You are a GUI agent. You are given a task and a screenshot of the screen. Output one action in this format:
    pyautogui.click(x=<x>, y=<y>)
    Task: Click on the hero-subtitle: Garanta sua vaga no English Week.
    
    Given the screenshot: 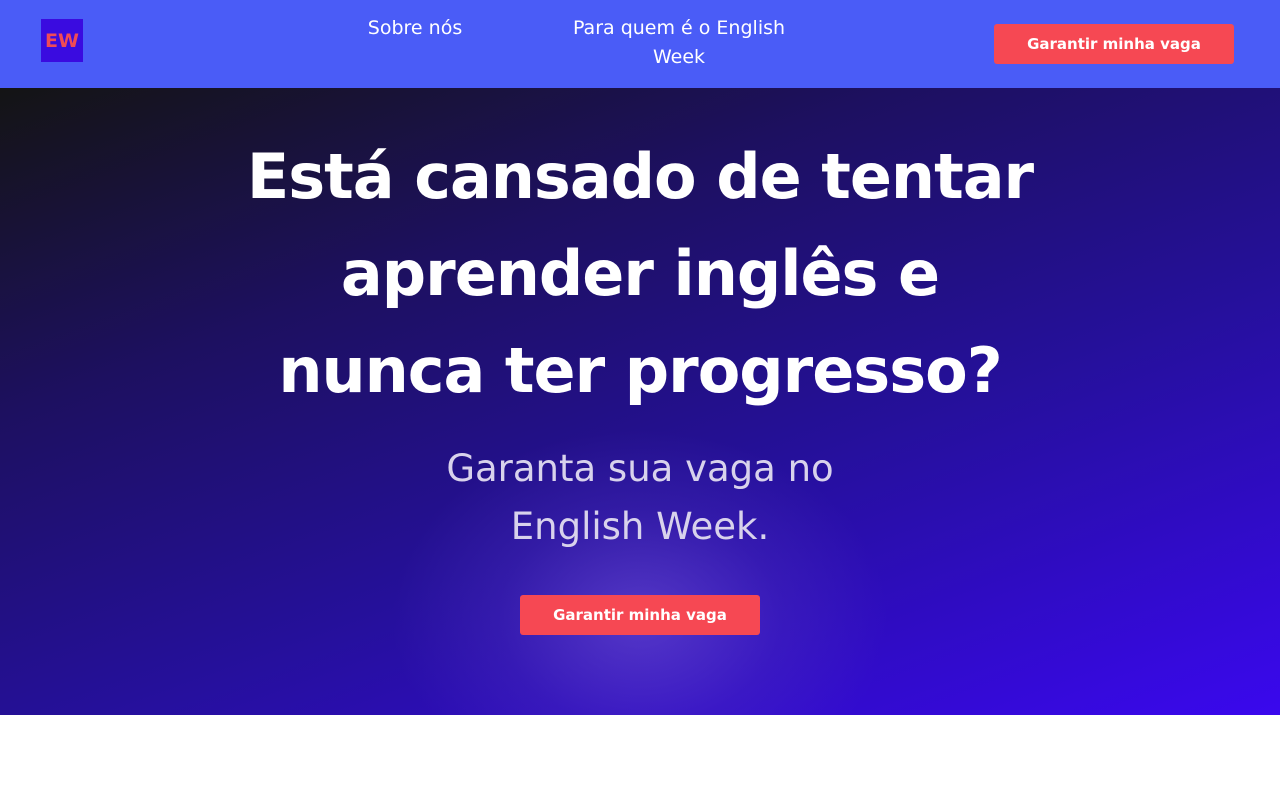 What is the action you would take?
    pyautogui.click(x=640, y=497)
    